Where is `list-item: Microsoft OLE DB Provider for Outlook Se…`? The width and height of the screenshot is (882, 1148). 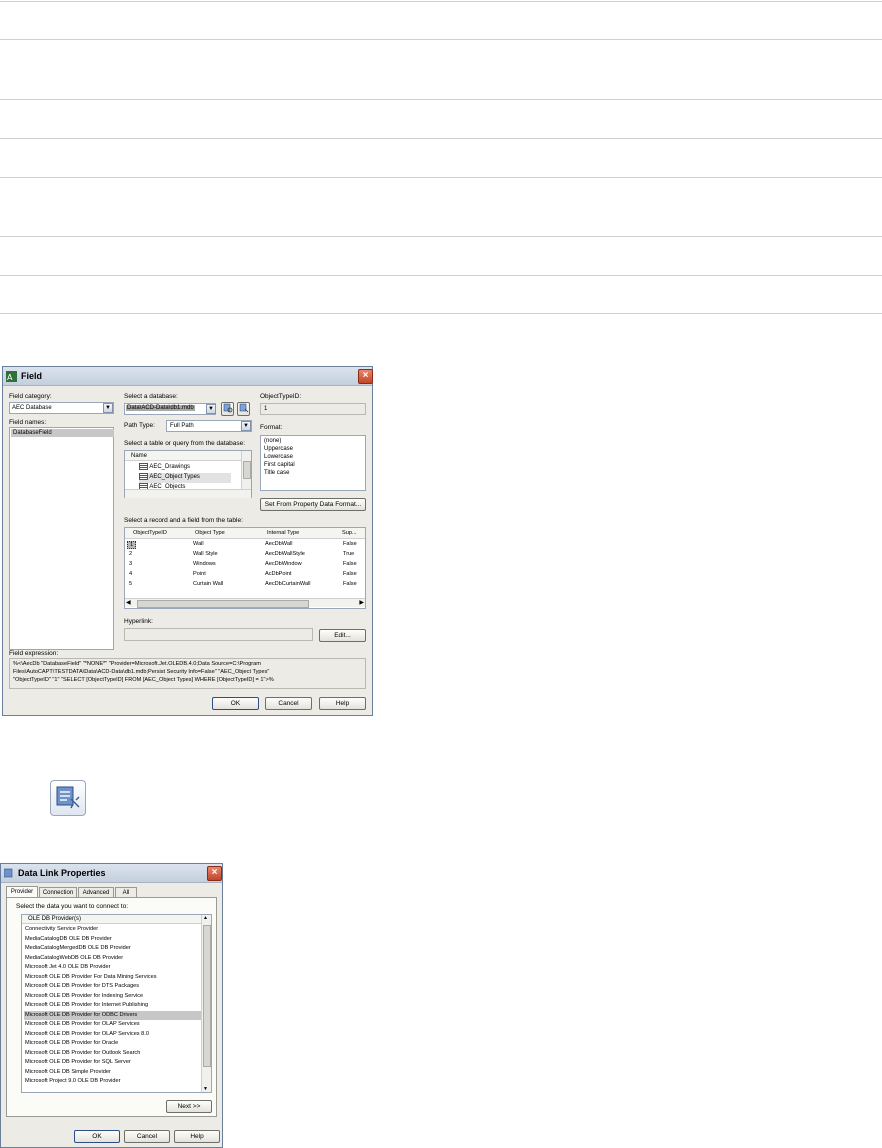 list-item: Microsoft OLE DB Provider for Outlook Se… is located at coordinates (112, 1054).